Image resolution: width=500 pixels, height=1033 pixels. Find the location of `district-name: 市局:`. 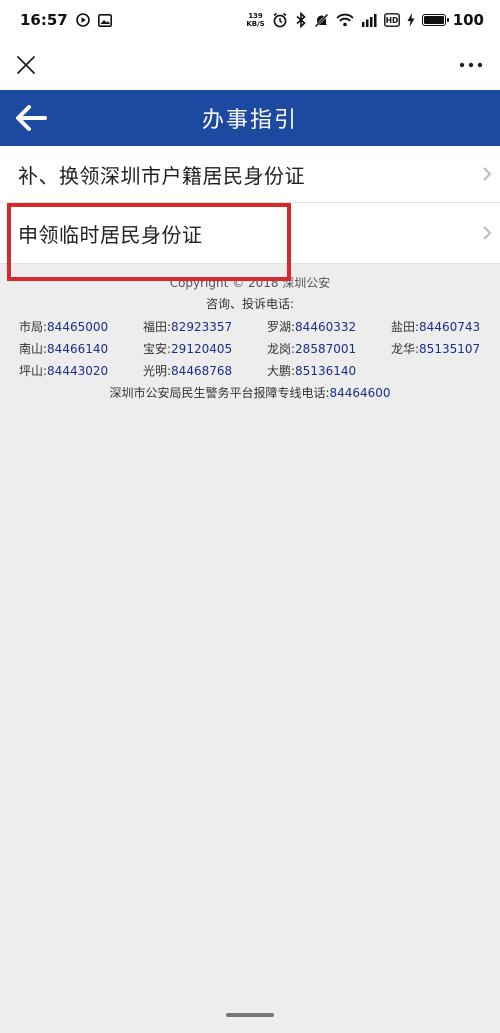

district-name: 市局: is located at coordinates (33, 327).